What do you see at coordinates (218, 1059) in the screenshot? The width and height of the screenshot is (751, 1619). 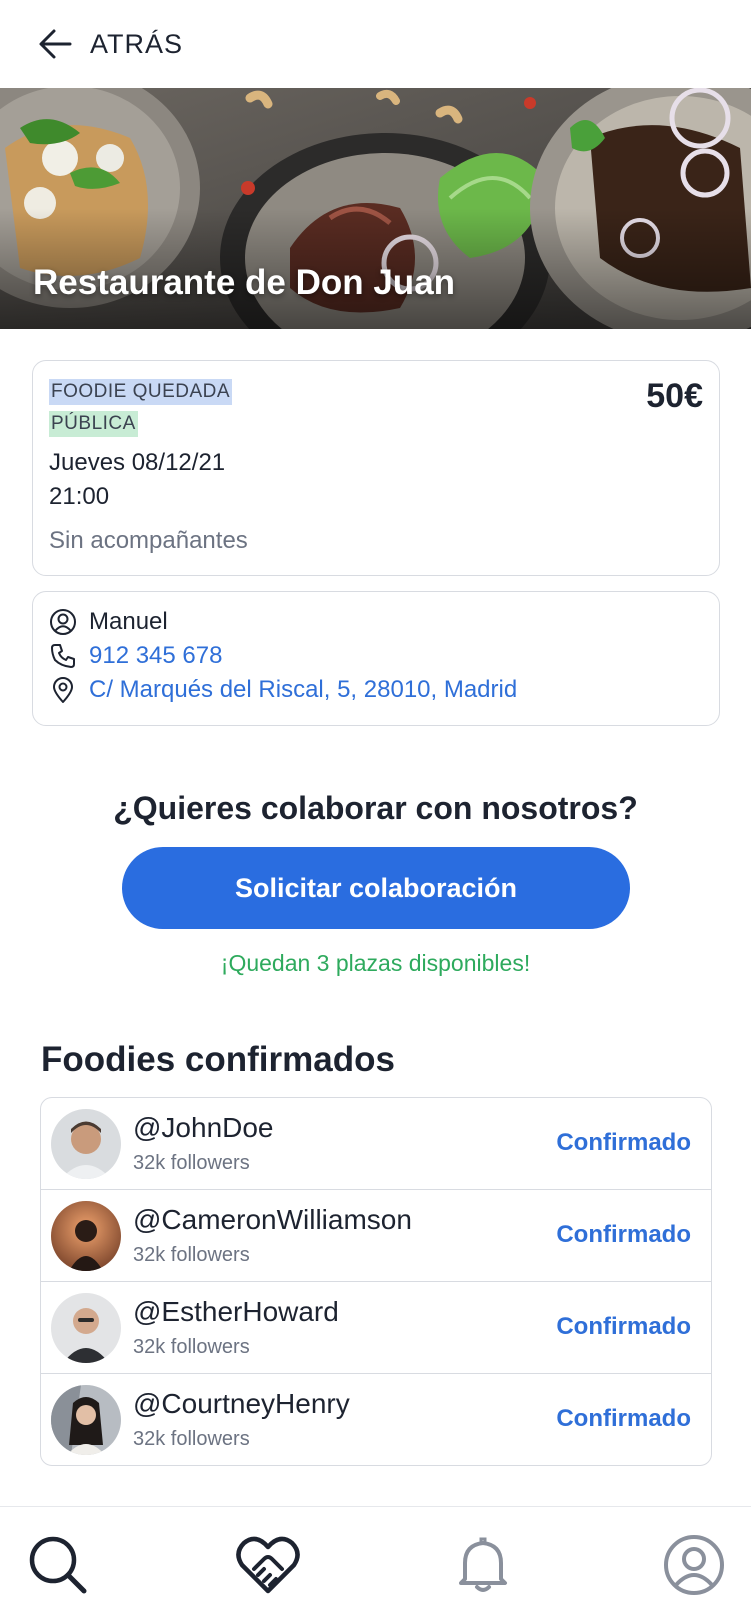 I see `foodies-title: Foodies confirmados` at bounding box center [218, 1059].